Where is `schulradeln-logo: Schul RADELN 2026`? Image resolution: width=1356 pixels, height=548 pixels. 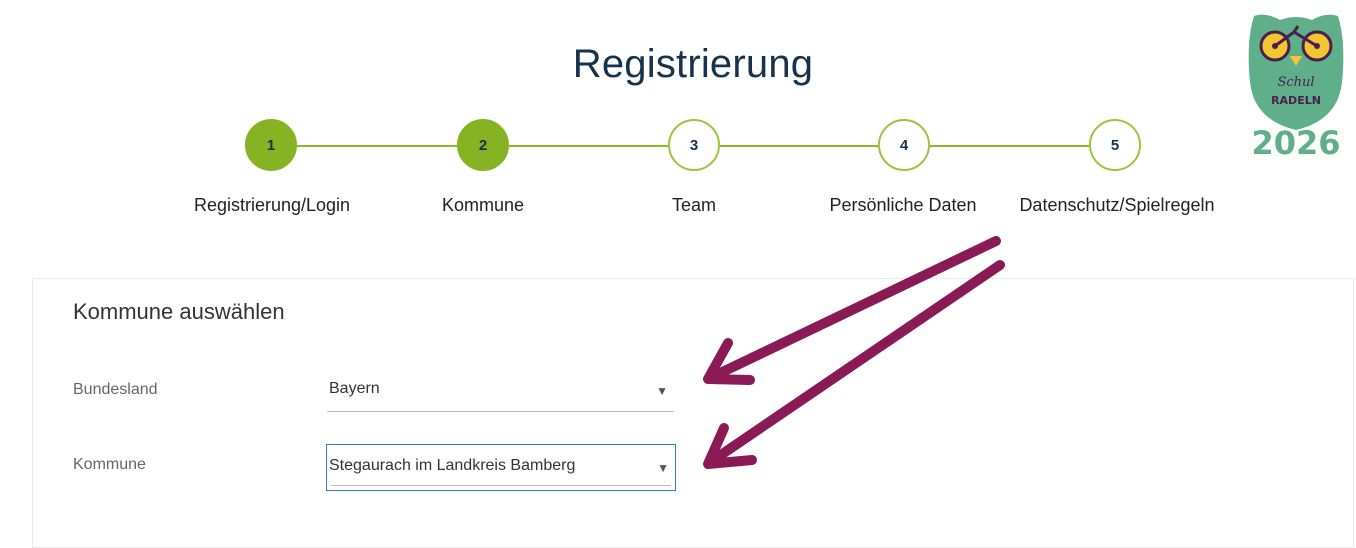
schulradeln-logo: Schul RADELN 2026 is located at coordinates (1296, 88).